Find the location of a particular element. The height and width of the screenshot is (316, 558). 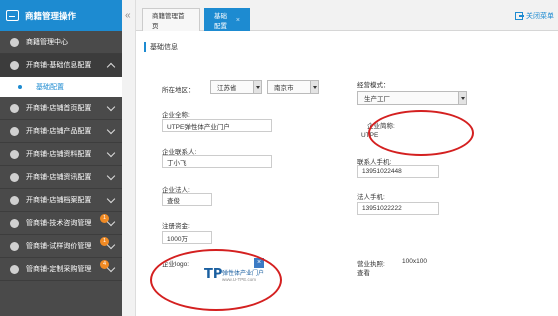

sidebar-item-home-config: 开商铺-店铺首页配置 is located at coordinates (61, 108).